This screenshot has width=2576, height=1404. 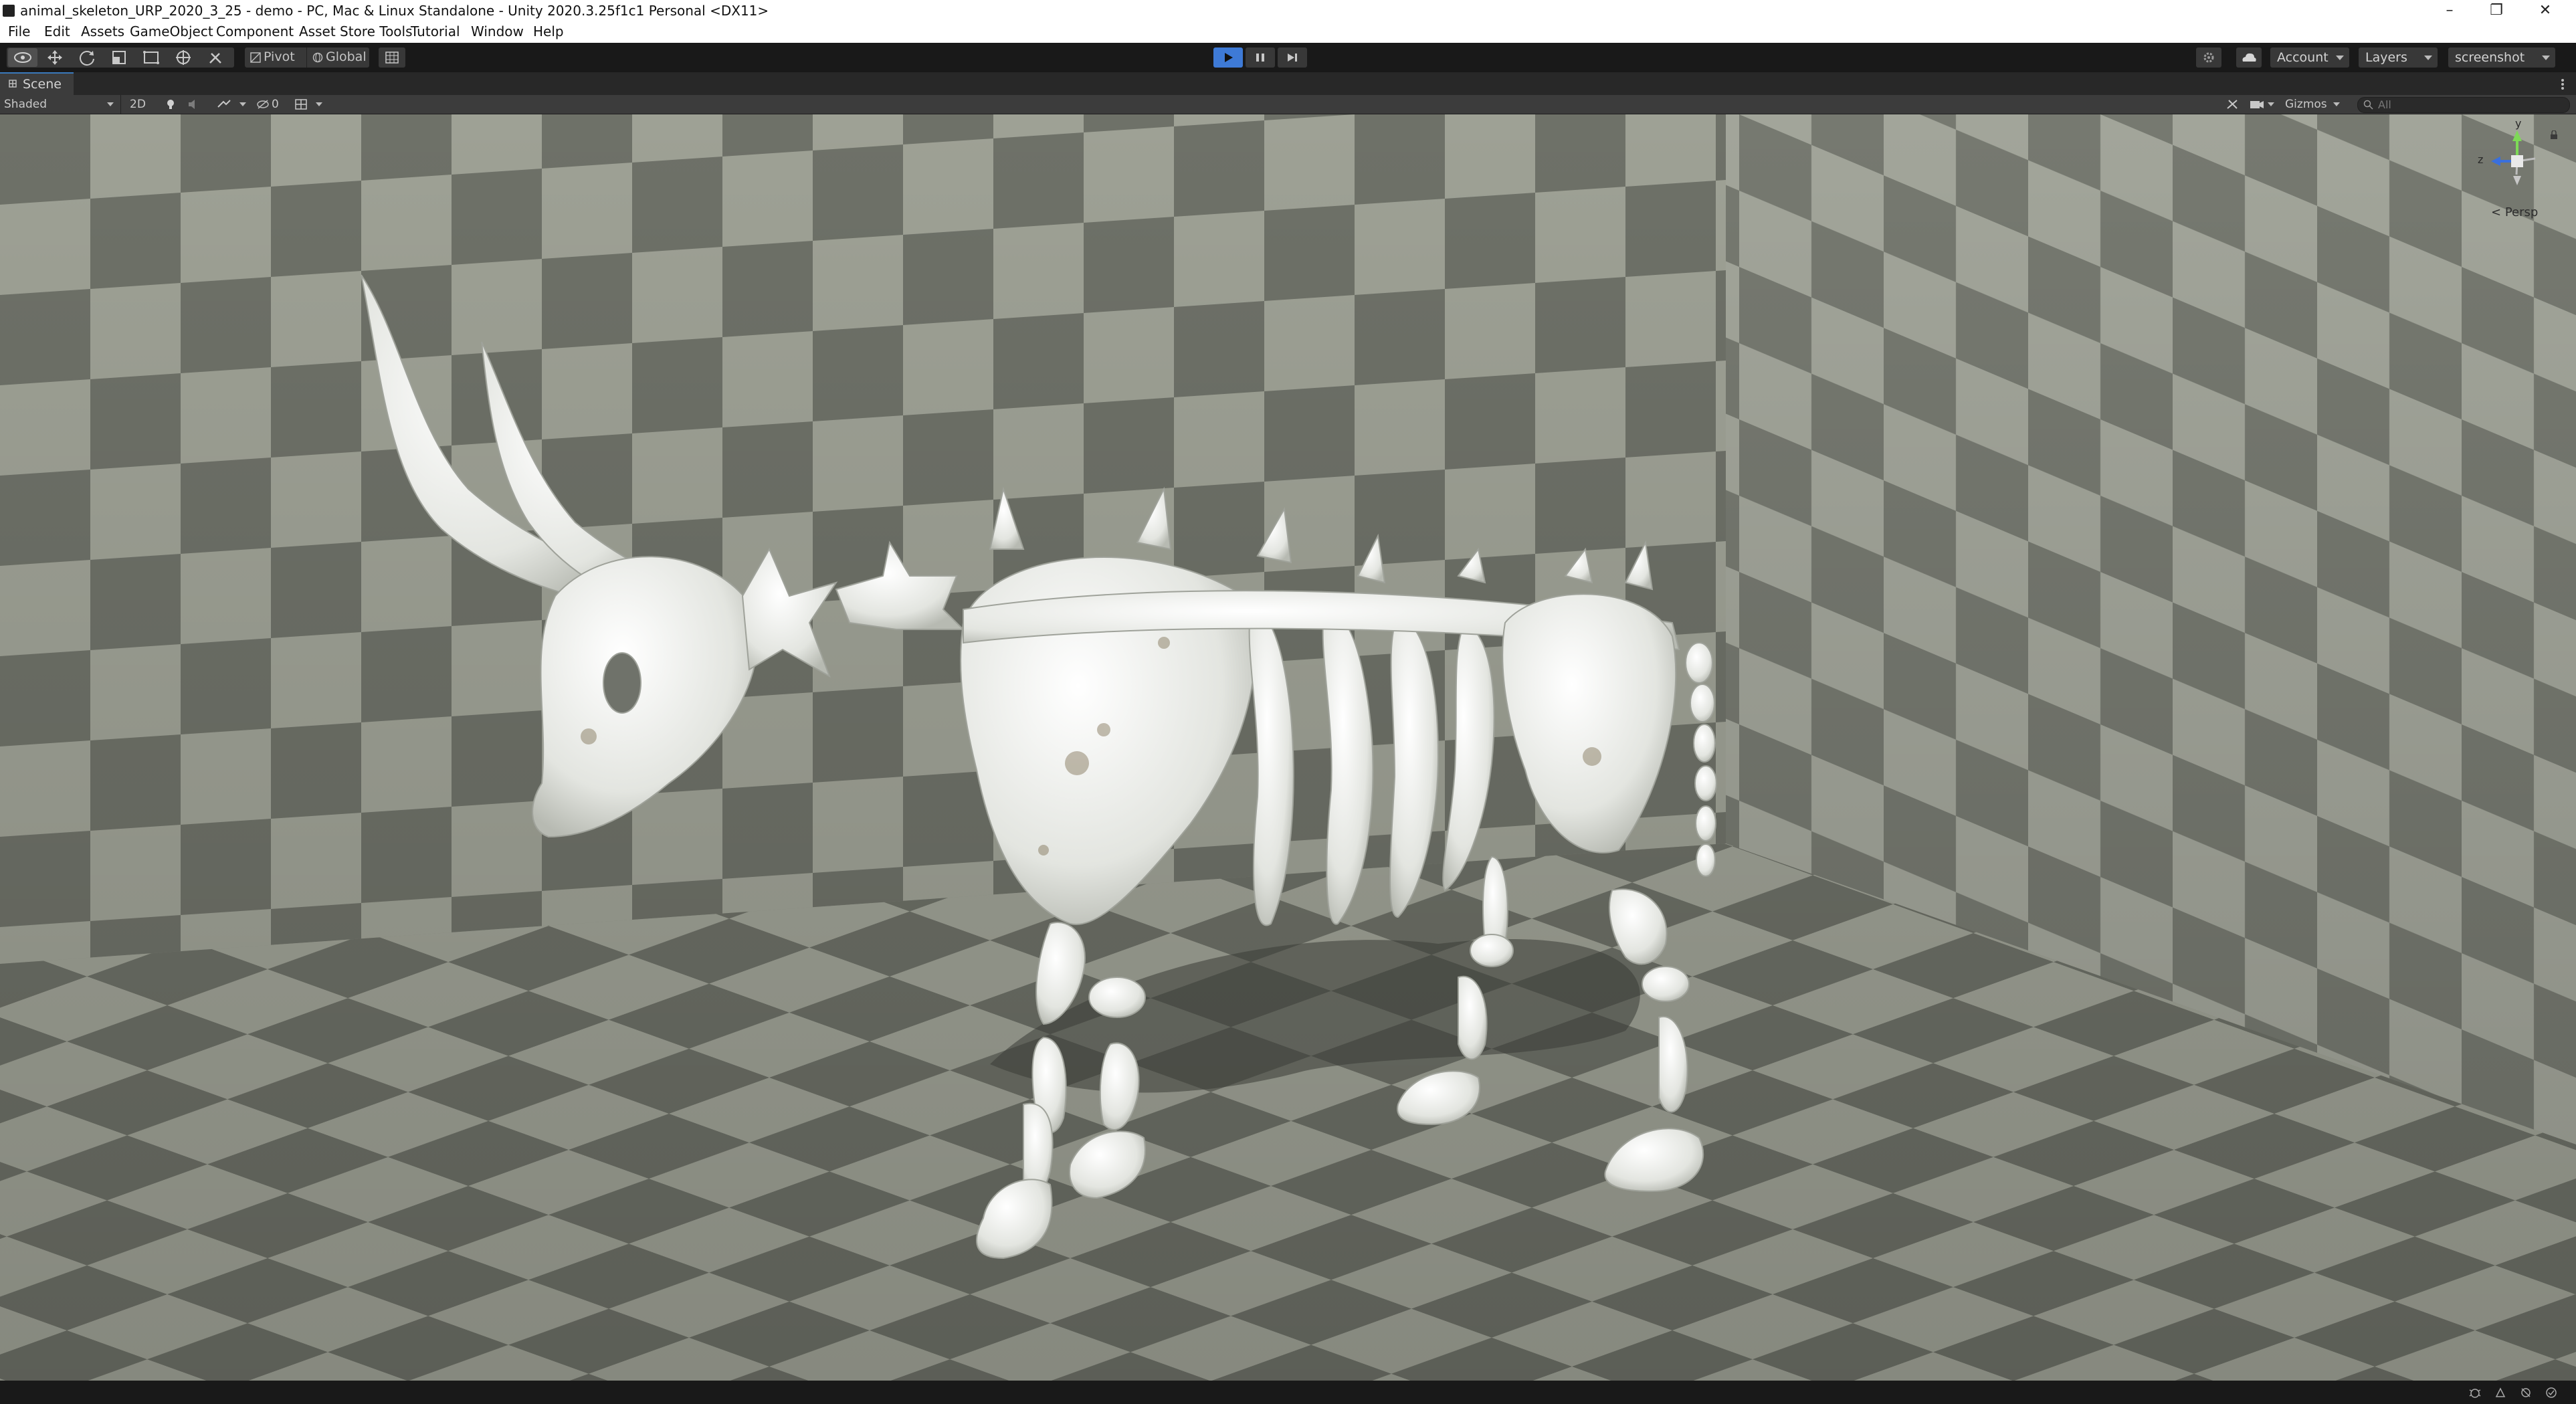 What do you see at coordinates (9, 11) in the screenshot?
I see `unity-logo-icon` at bounding box center [9, 11].